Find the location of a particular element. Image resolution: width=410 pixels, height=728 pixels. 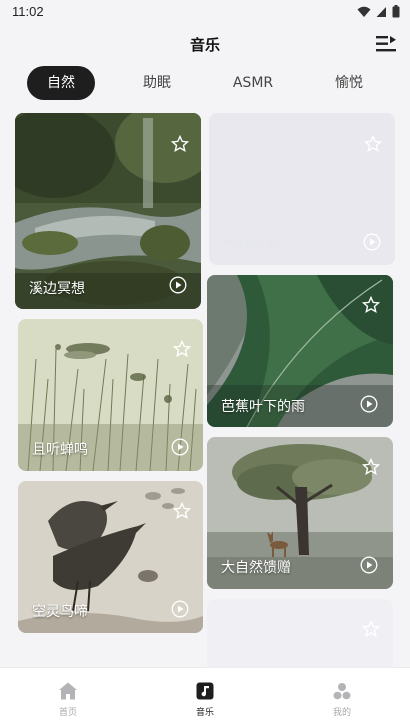

tab-label: 愉悦 is located at coordinates (349, 83).